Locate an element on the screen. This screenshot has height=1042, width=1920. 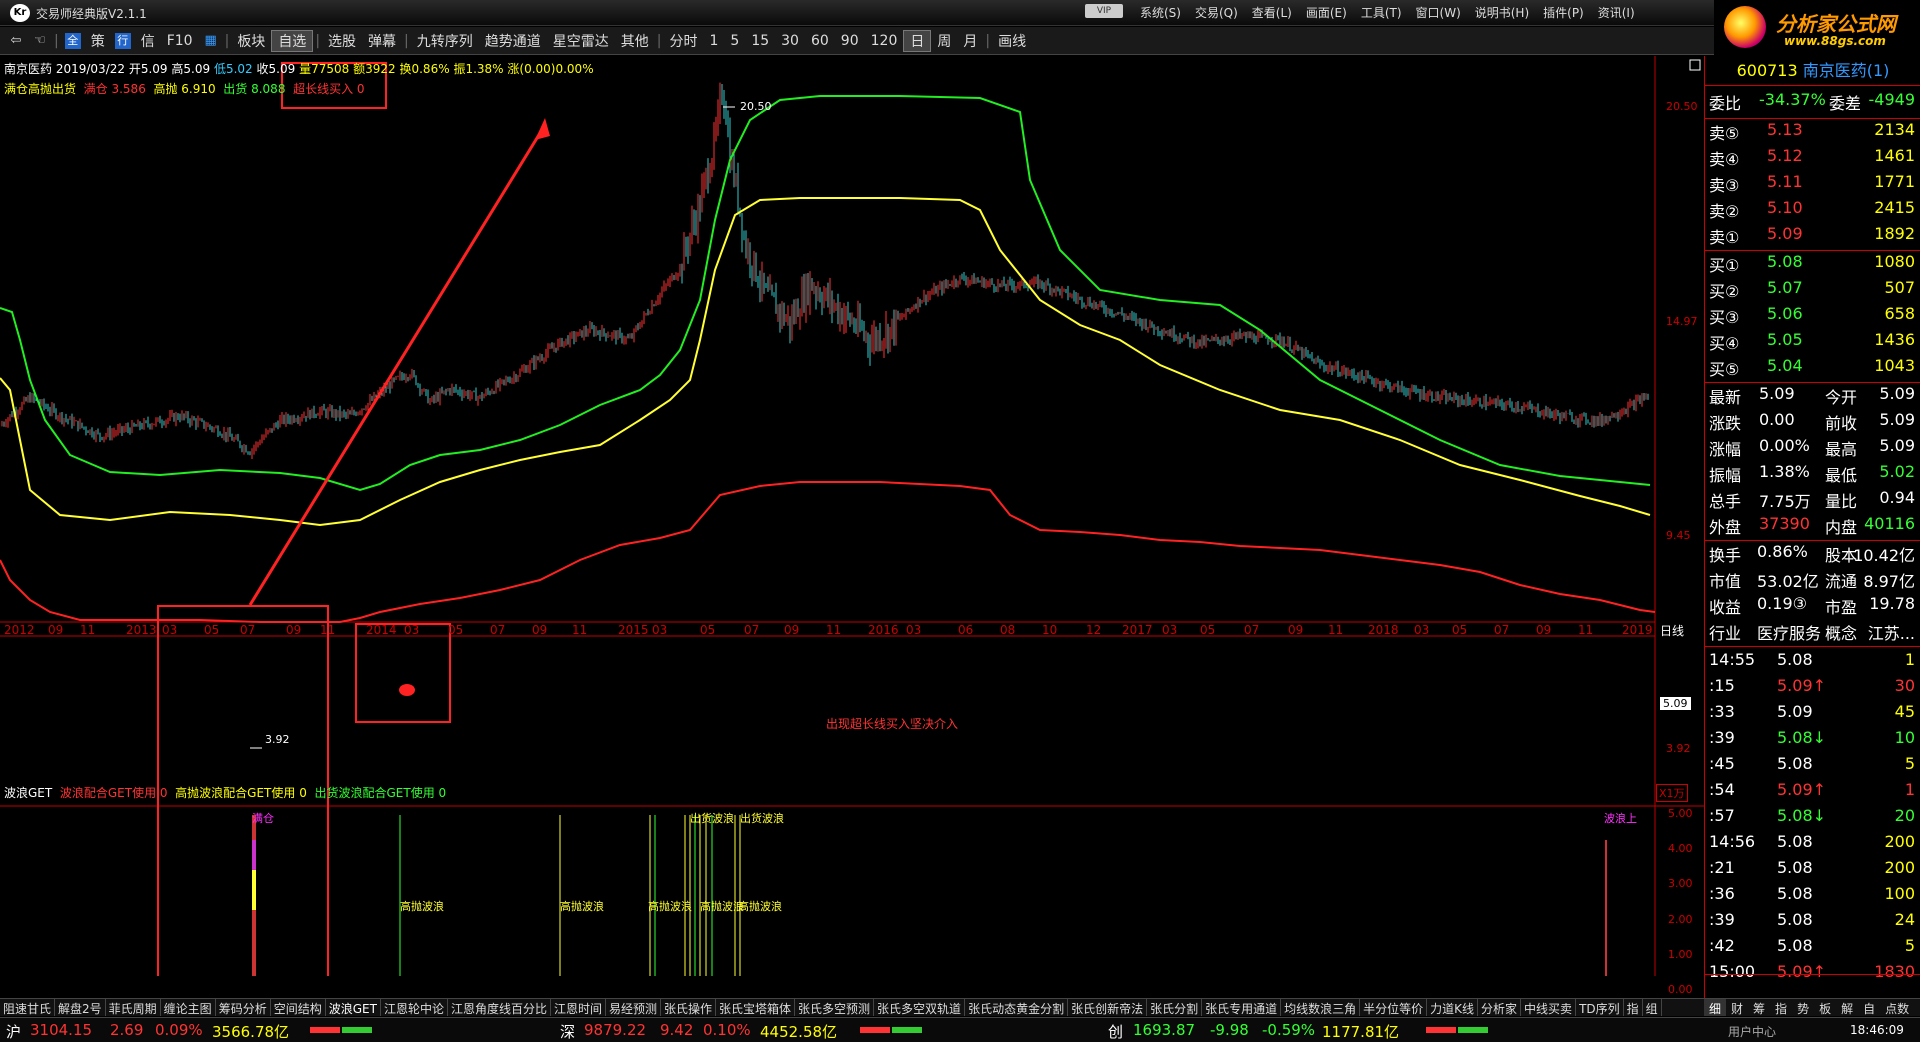
change-value: 涨(0.00)0.00% is located at coordinates (550, 69).